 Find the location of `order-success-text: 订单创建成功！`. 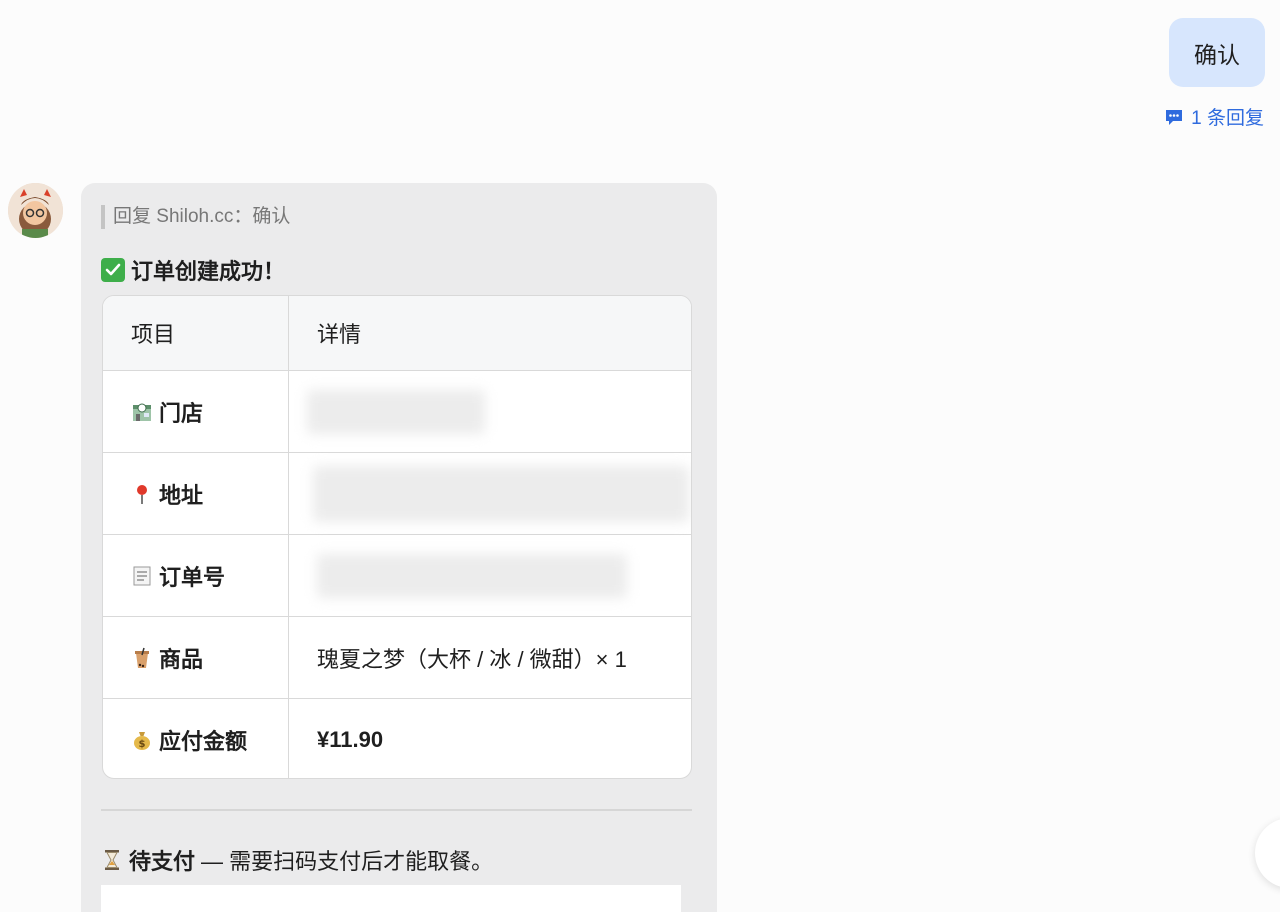

order-success-text: 订单创建成功！ is located at coordinates (208, 271).